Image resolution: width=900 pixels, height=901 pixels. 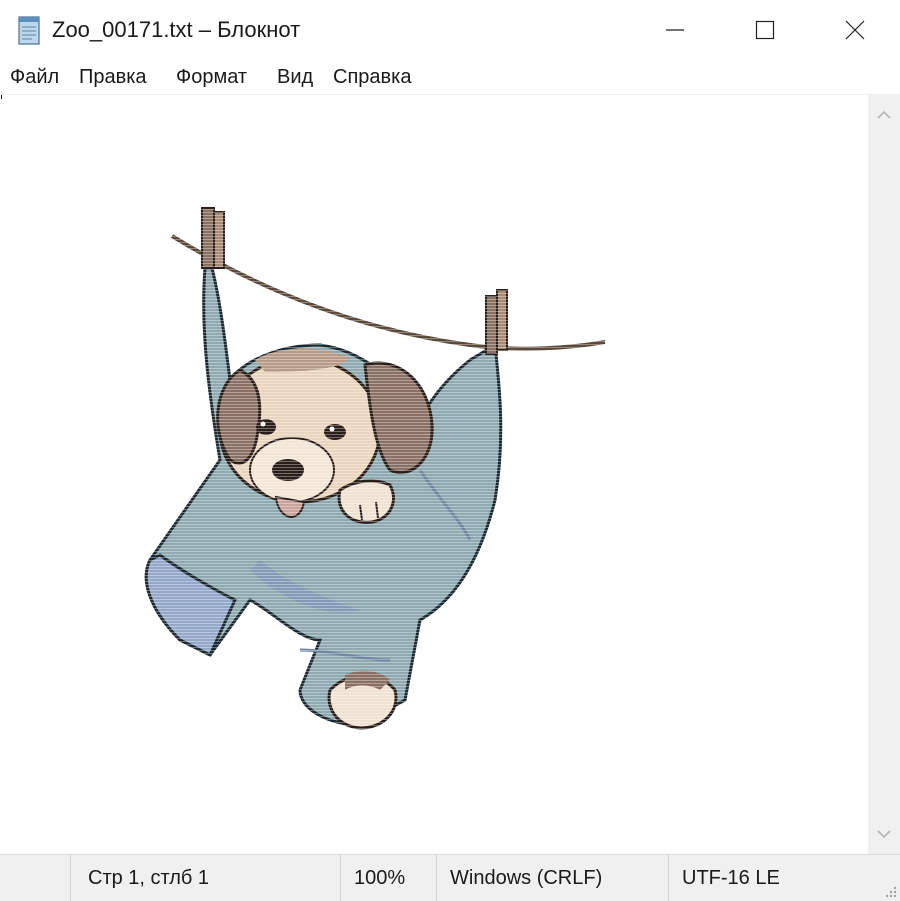 What do you see at coordinates (113, 77) in the screenshot?
I see `menu-edit: Правка` at bounding box center [113, 77].